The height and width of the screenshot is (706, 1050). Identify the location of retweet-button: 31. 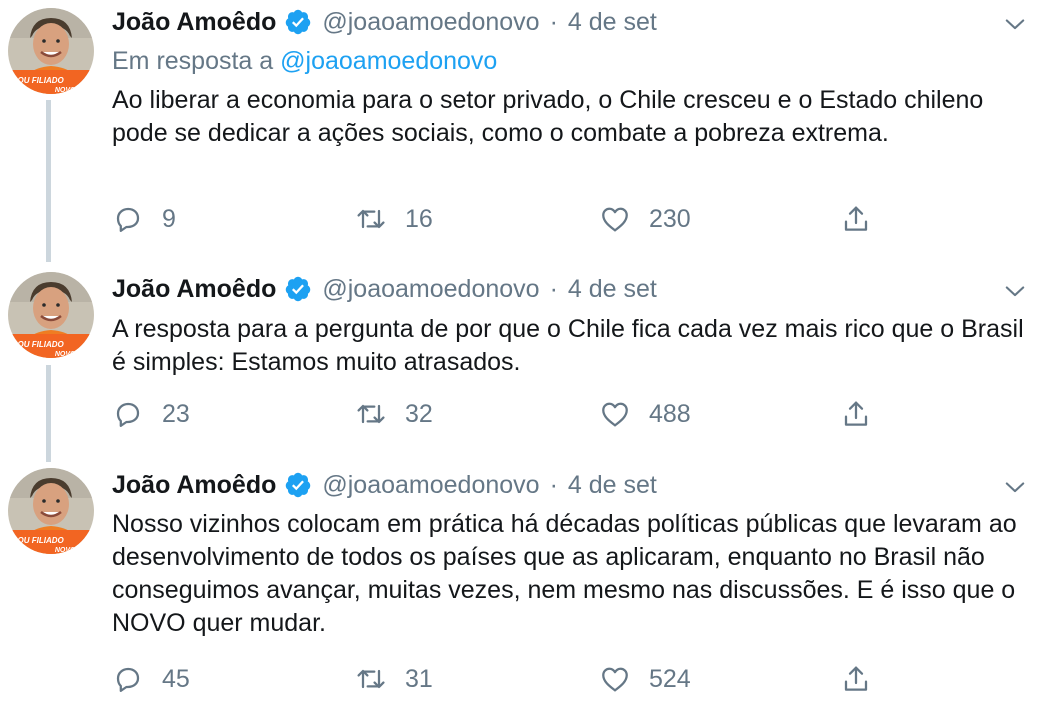
(394, 679).